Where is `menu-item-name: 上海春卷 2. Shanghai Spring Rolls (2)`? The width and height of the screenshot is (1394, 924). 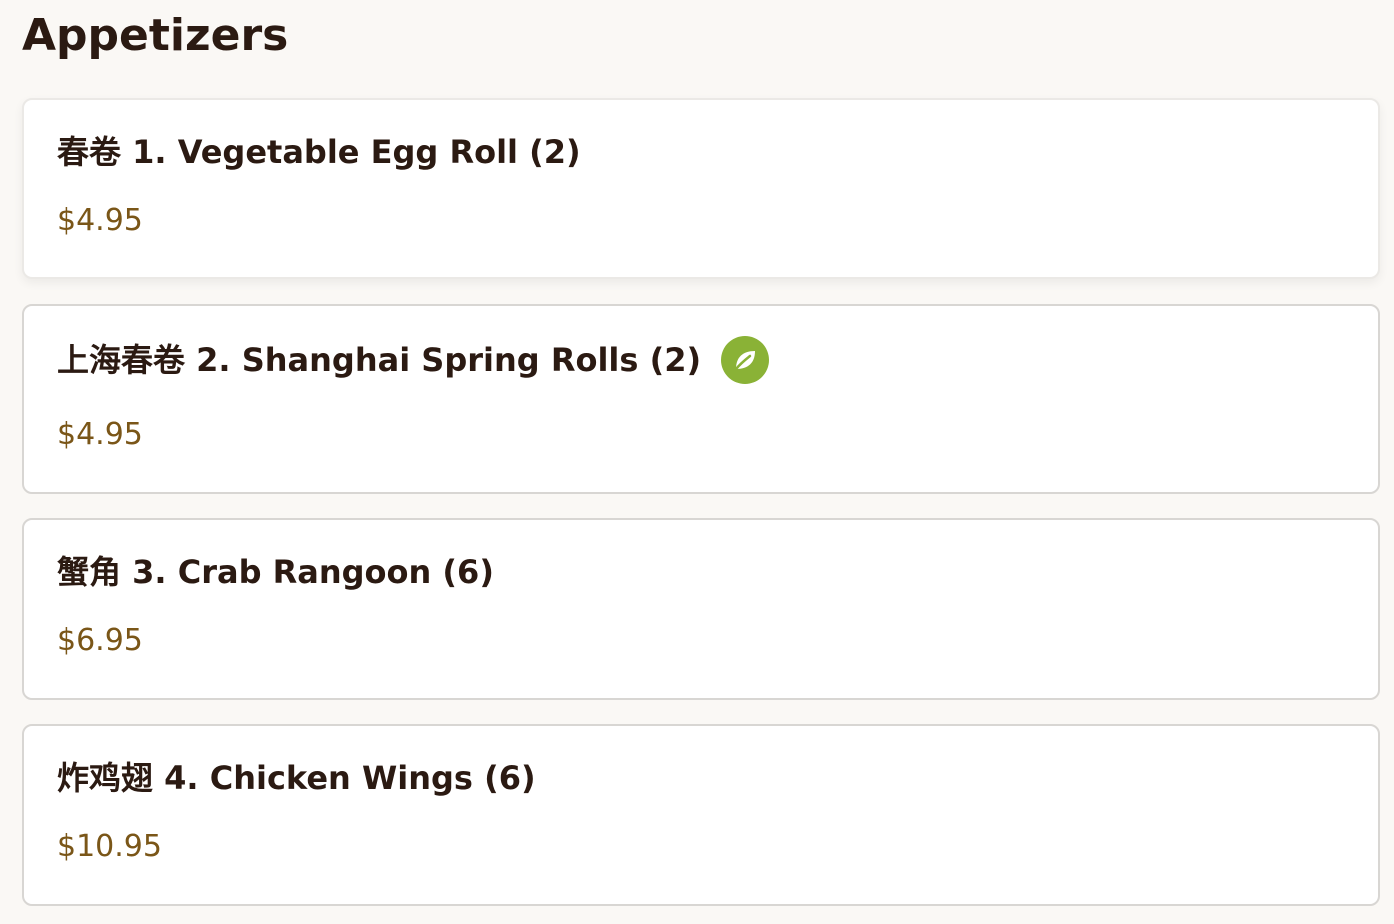 menu-item-name: 上海春卷 2. Shanghai Spring Rolls (2) is located at coordinates (379, 360).